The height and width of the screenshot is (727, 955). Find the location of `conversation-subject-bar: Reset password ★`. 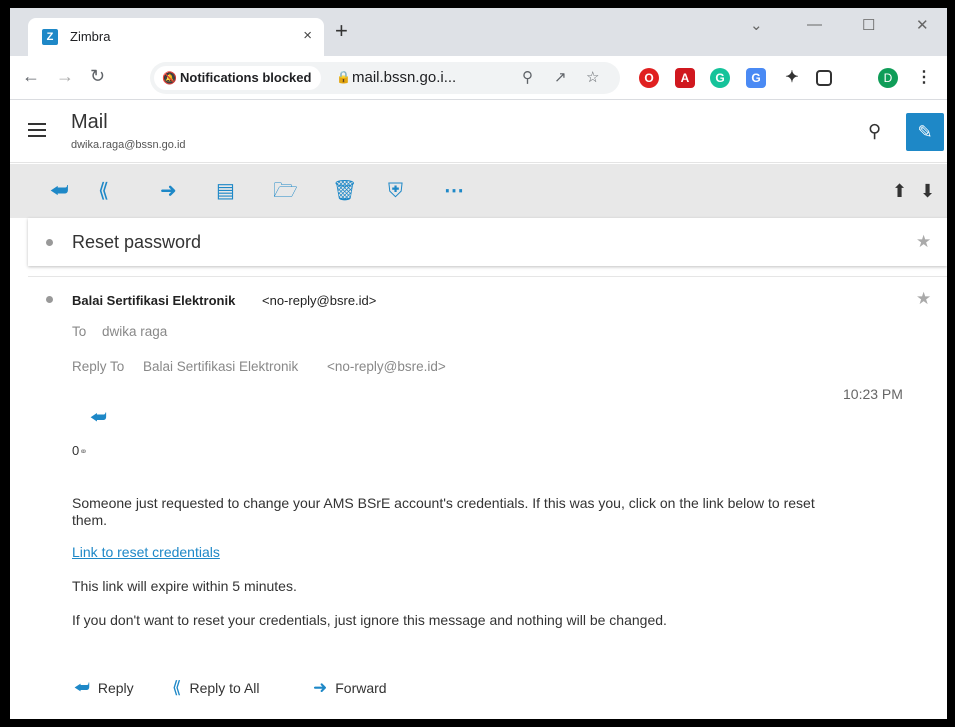

conversation-subject-bar: Reset password ★ is located at coordinates (487, 242).